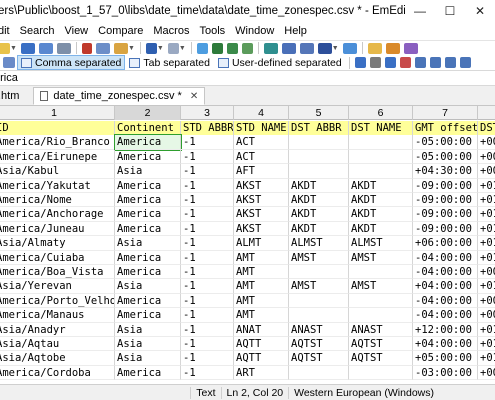 This screenshot has height=400, width=495. What do you see at coordinates (445, 329) in the screenshot?
I see `cell: +12:00:00` at bounding box center [445, 329].